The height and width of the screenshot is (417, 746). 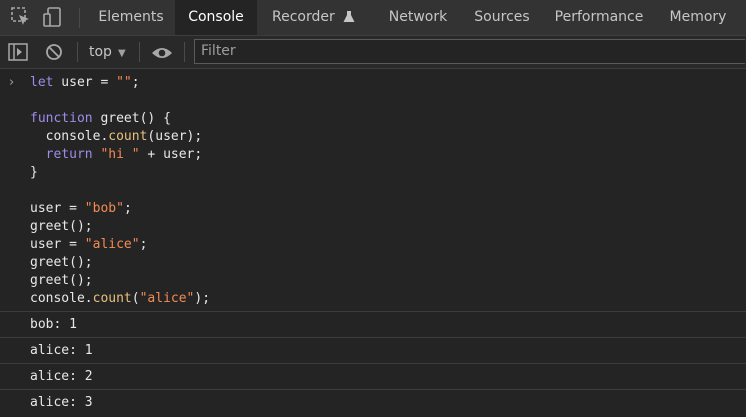 What do you see at coordinates (54, 54) in the screenshot?
I see `clear-console-icon` at bounding box center [54, 54].